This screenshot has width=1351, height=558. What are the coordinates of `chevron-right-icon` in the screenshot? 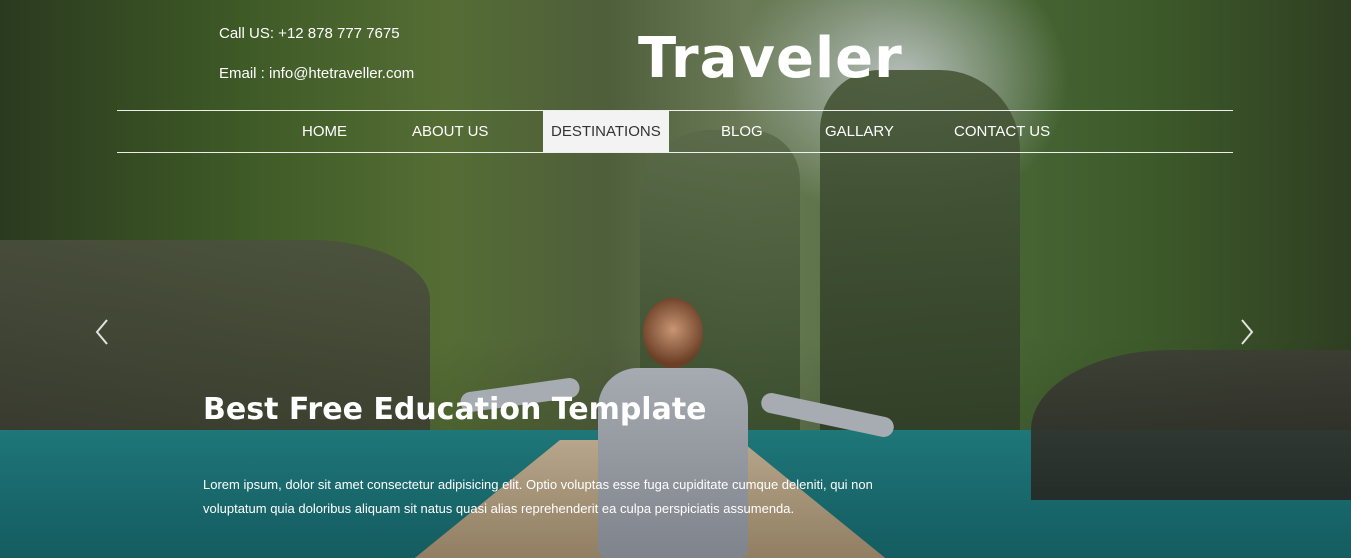 It's located at (1247, 332).